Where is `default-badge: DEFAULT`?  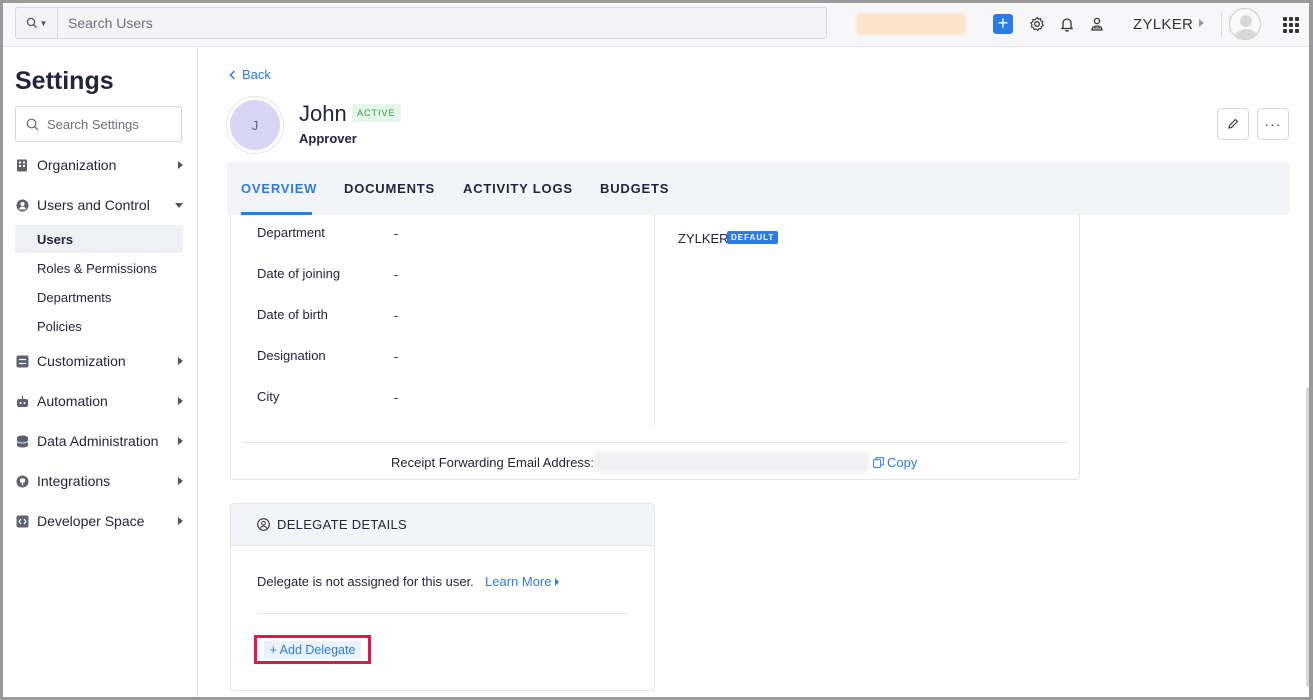
default-badge: DEFAULT is located at coordinates (753, 237).